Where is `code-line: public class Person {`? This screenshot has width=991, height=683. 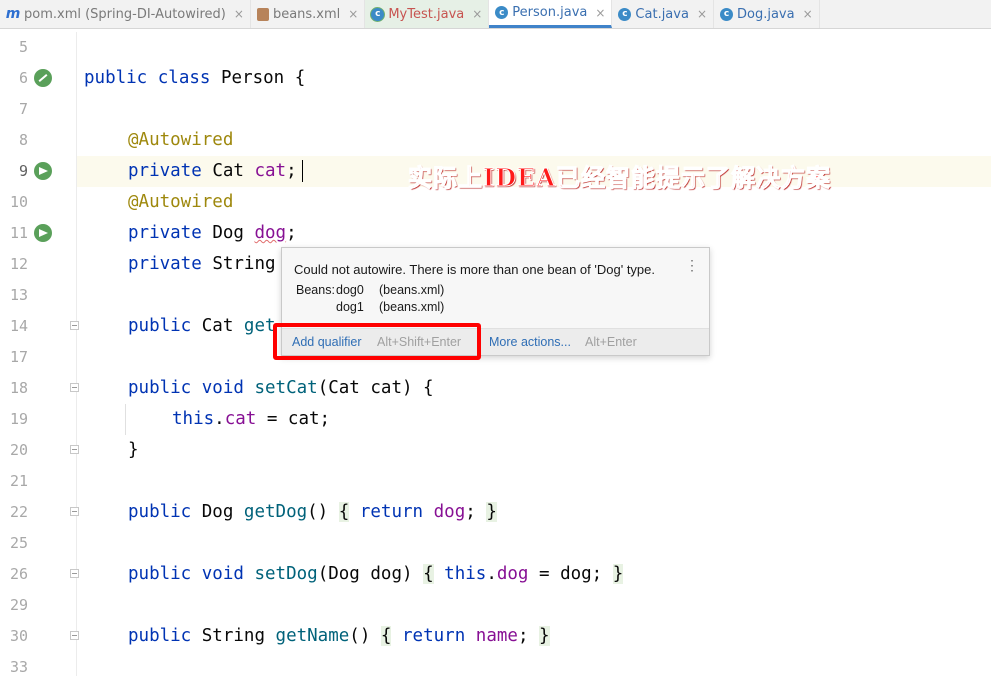 code-line: public class Person { is located at coordinates (195, 78).